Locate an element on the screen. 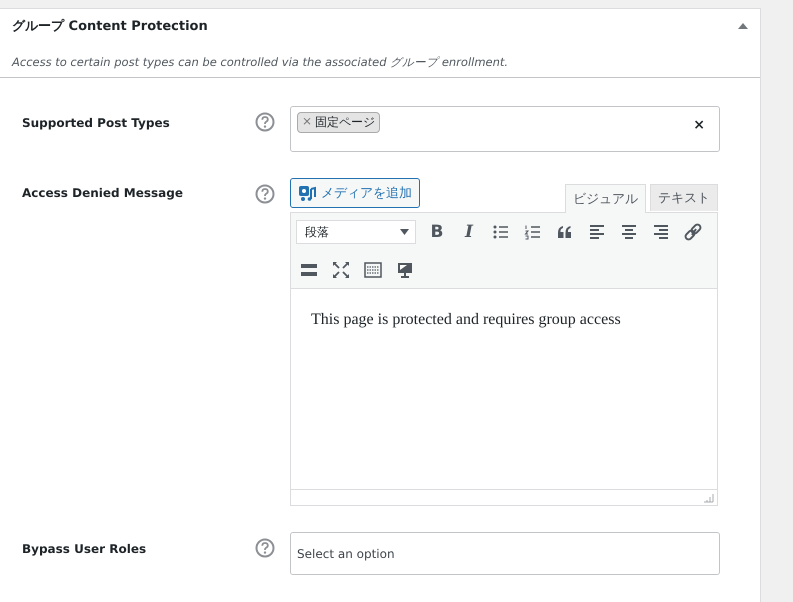  media-icon is located at coordinates (307, 193).